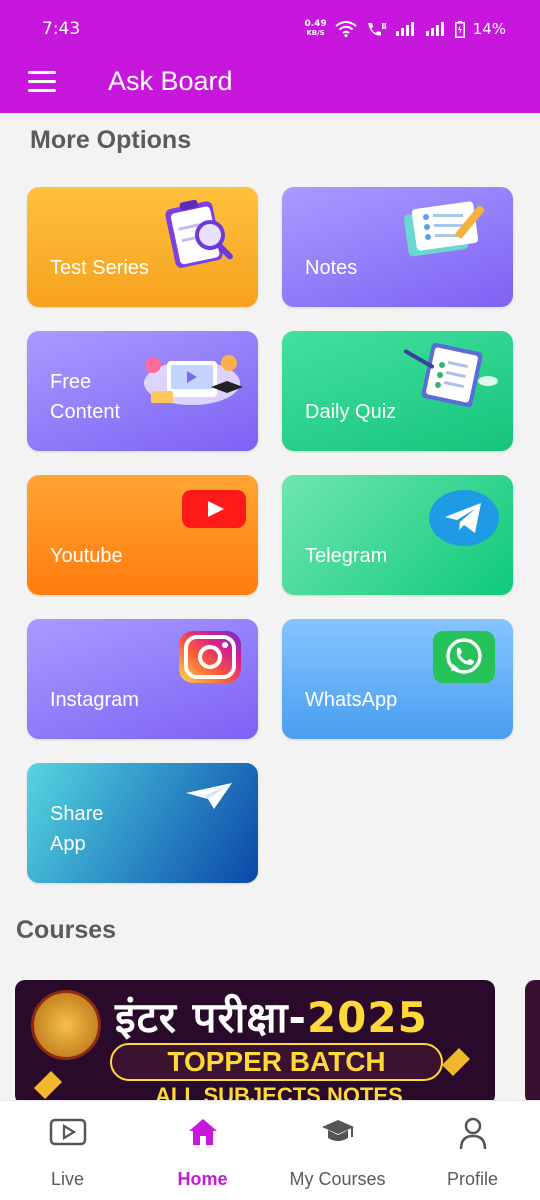 Image resolution: width=540 pixels, height=1200 pixels. Describe the element at coordinates (489, 29) in the screenshot. I see `battery-percent: 14%` at that location.